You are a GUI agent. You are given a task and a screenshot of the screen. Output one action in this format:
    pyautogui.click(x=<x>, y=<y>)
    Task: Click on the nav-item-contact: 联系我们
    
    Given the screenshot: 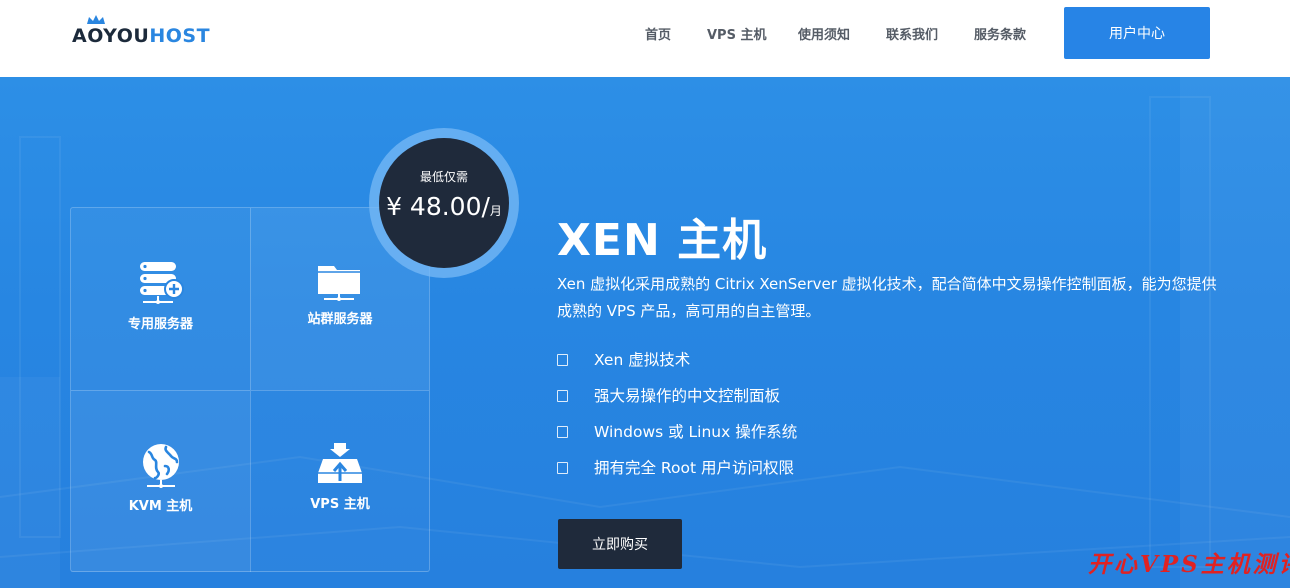 What is the action you would take?
    pyautogui.click(x=912, y=33)
    